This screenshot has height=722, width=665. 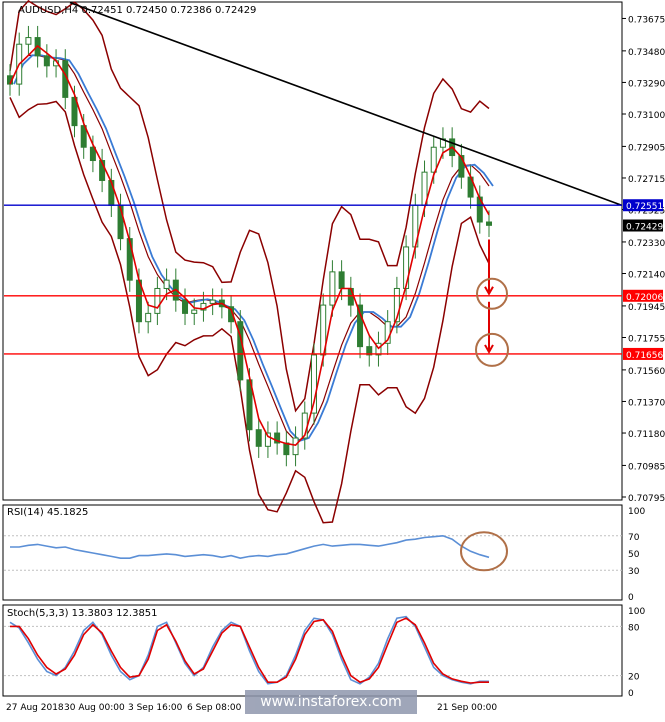 I want to click on price-tick-label: 0.71370, so click(x=646, y=403).